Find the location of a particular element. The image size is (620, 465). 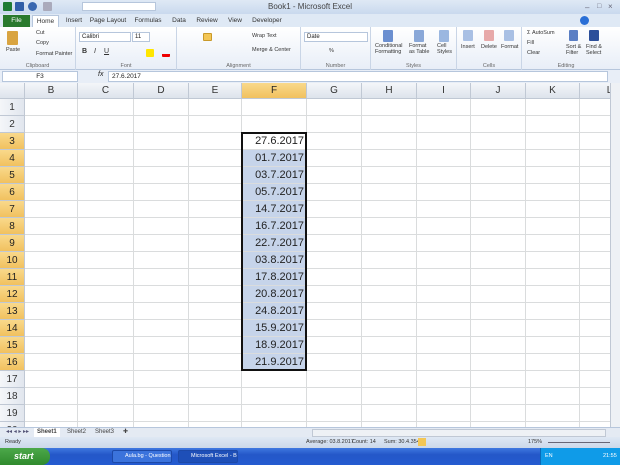

cell-k4 is located at coordinates (553, 158).